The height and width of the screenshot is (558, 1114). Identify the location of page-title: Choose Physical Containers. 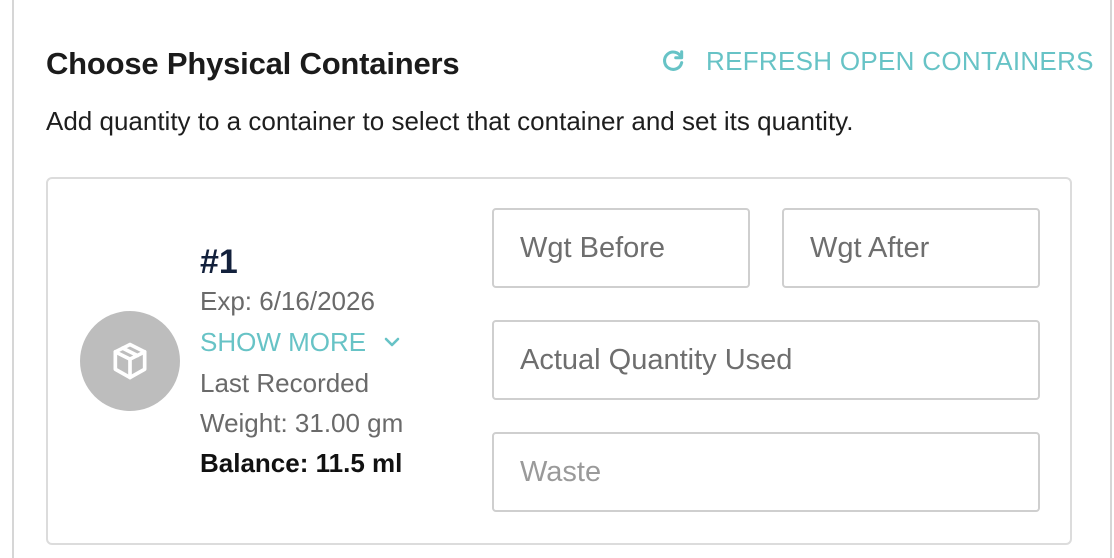
(253, 63).